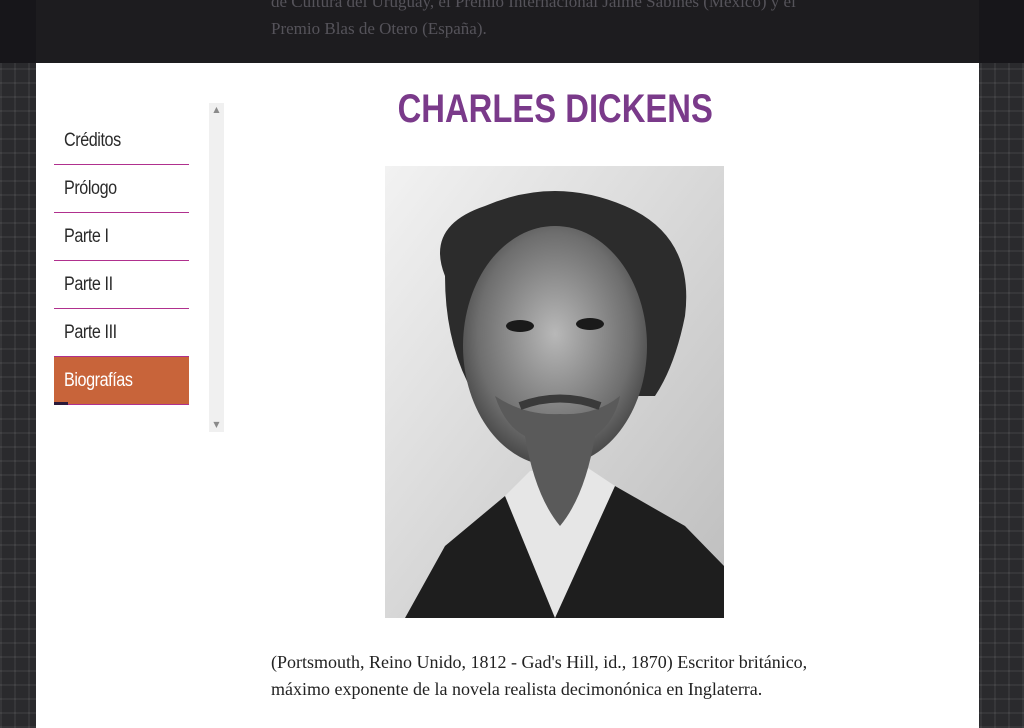 Image resolution: width=1024 pixels, height=728 pixels. What do you see at coordinates (121, 237) in the screenshot?
I see `sidebar-item-parte-1: Parte I` at bounding box center [121, 237].